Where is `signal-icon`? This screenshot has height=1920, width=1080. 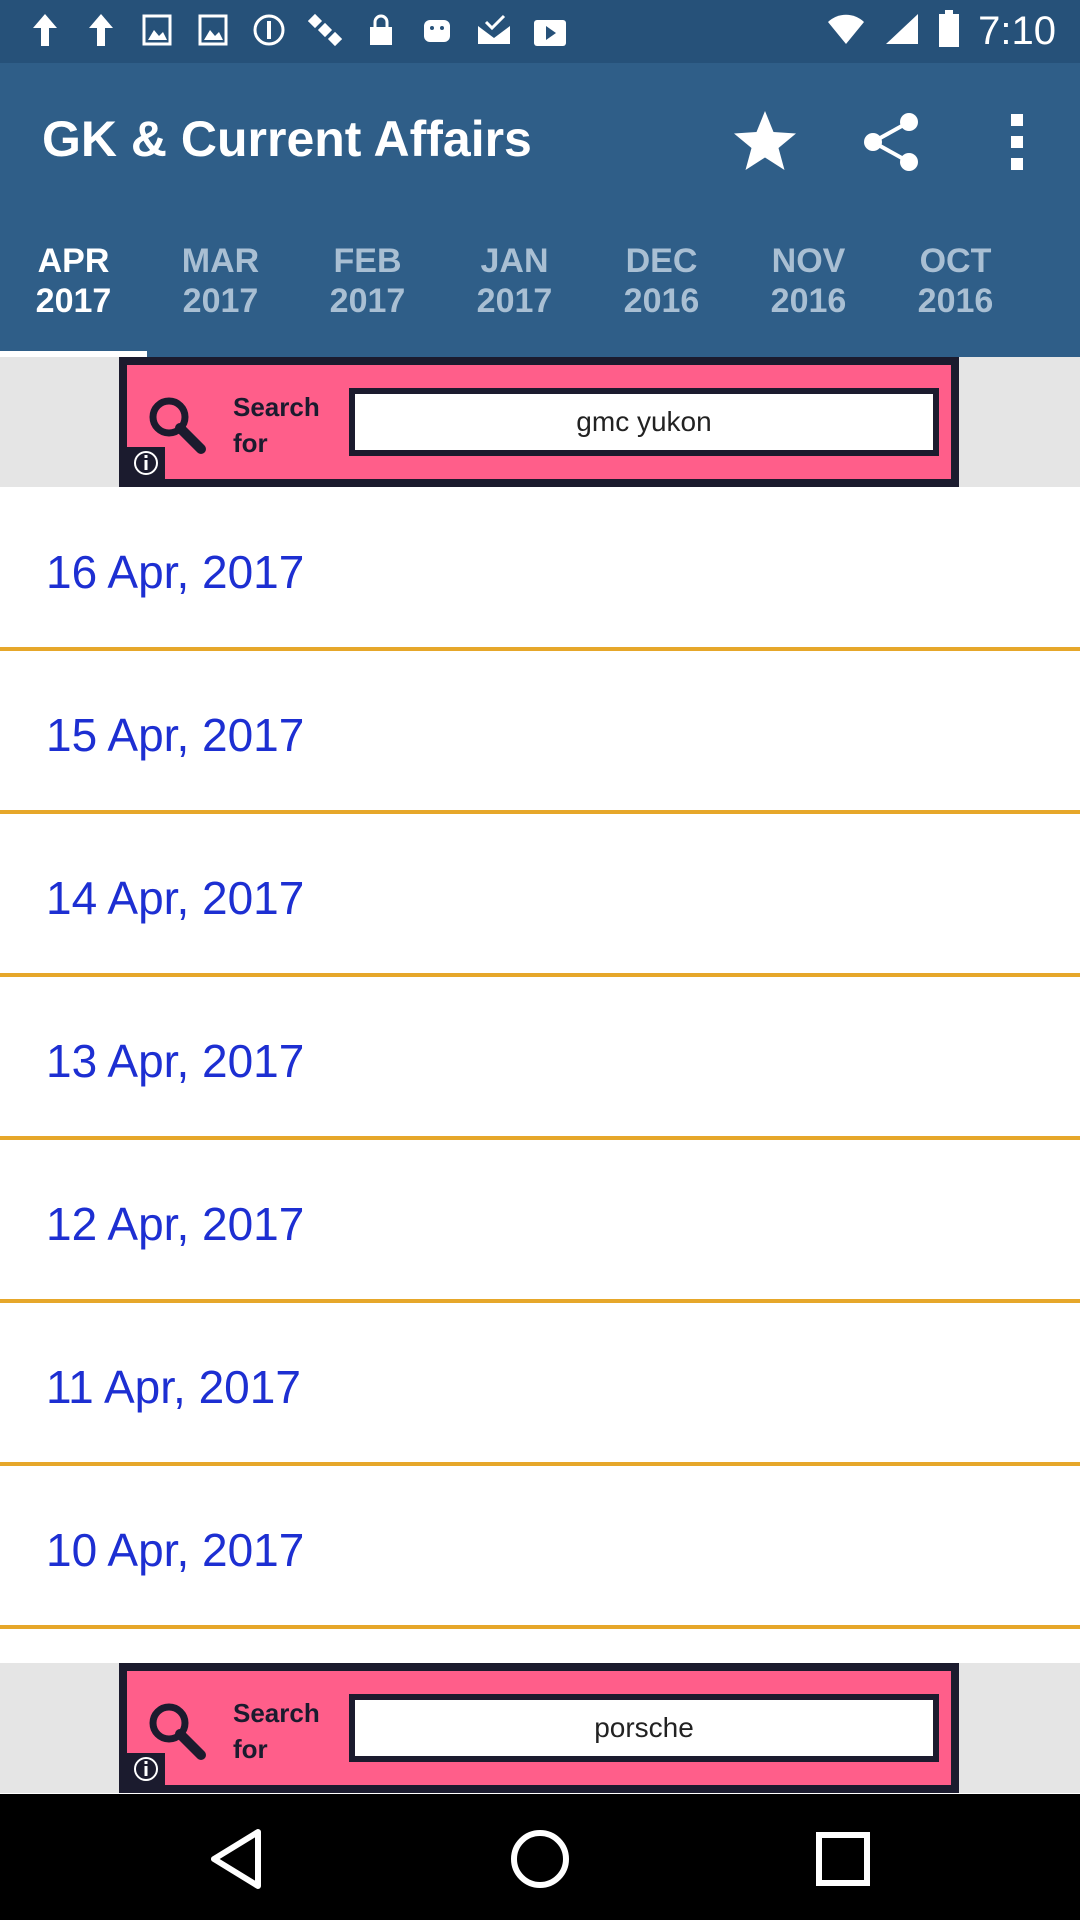
signal-icon is located at coordinates (902, 31).